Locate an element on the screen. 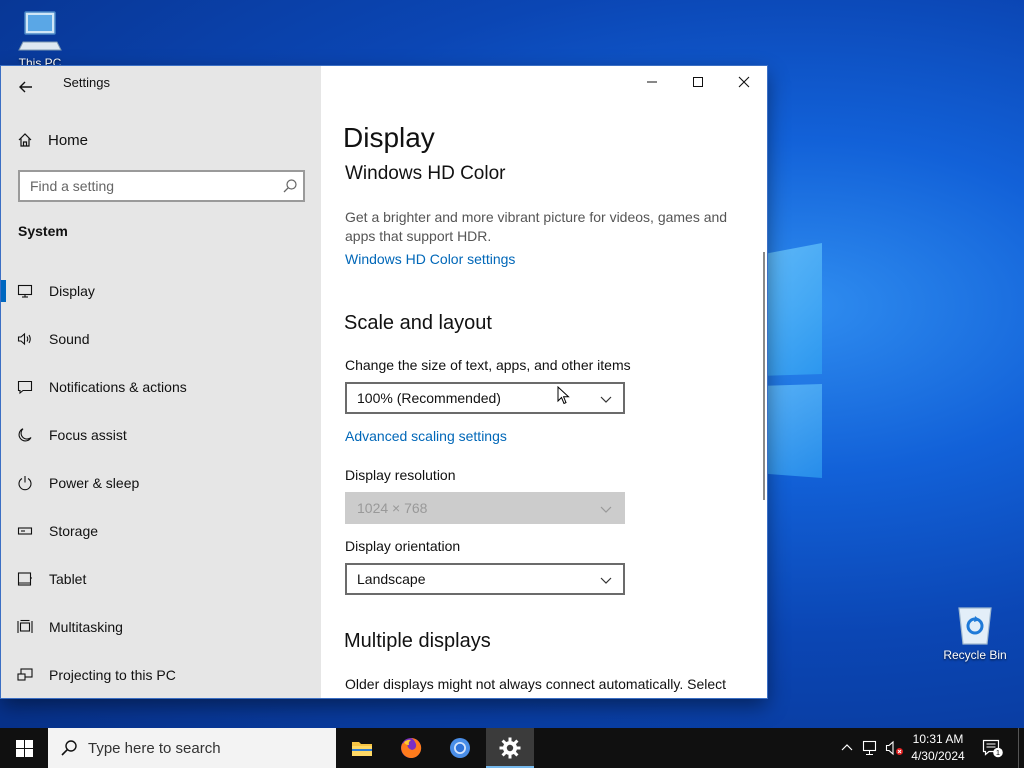 The width and height of the screenshot is (1024, 768). resolution-dropdown: 1024 × 768 is located at coordinates (485, 508).